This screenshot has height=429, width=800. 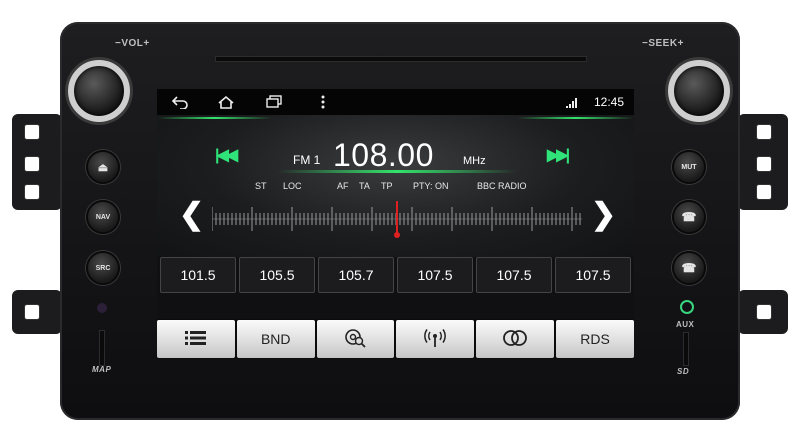 I want to click on preset-button-5: 107.5, so click(x=514, y=275).